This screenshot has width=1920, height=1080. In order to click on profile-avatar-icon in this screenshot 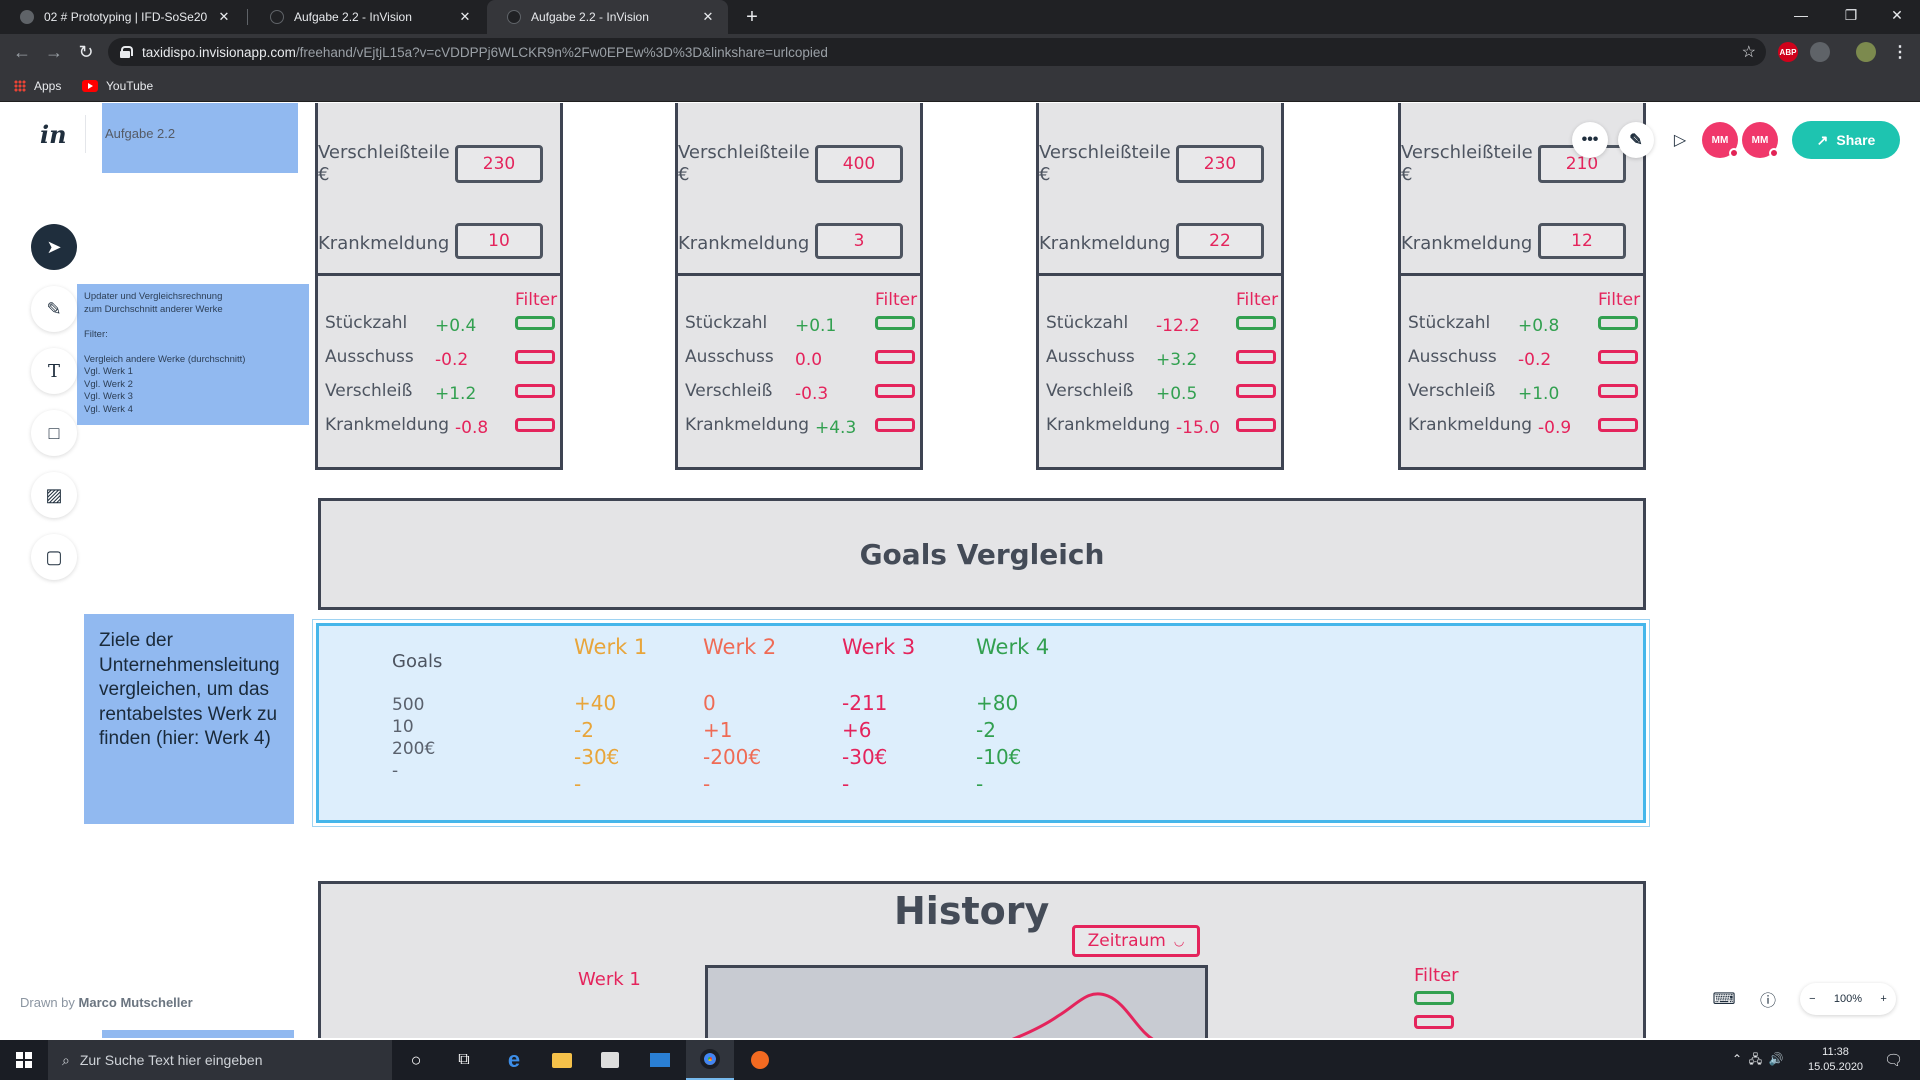, I will do `click(1866, 52)`.